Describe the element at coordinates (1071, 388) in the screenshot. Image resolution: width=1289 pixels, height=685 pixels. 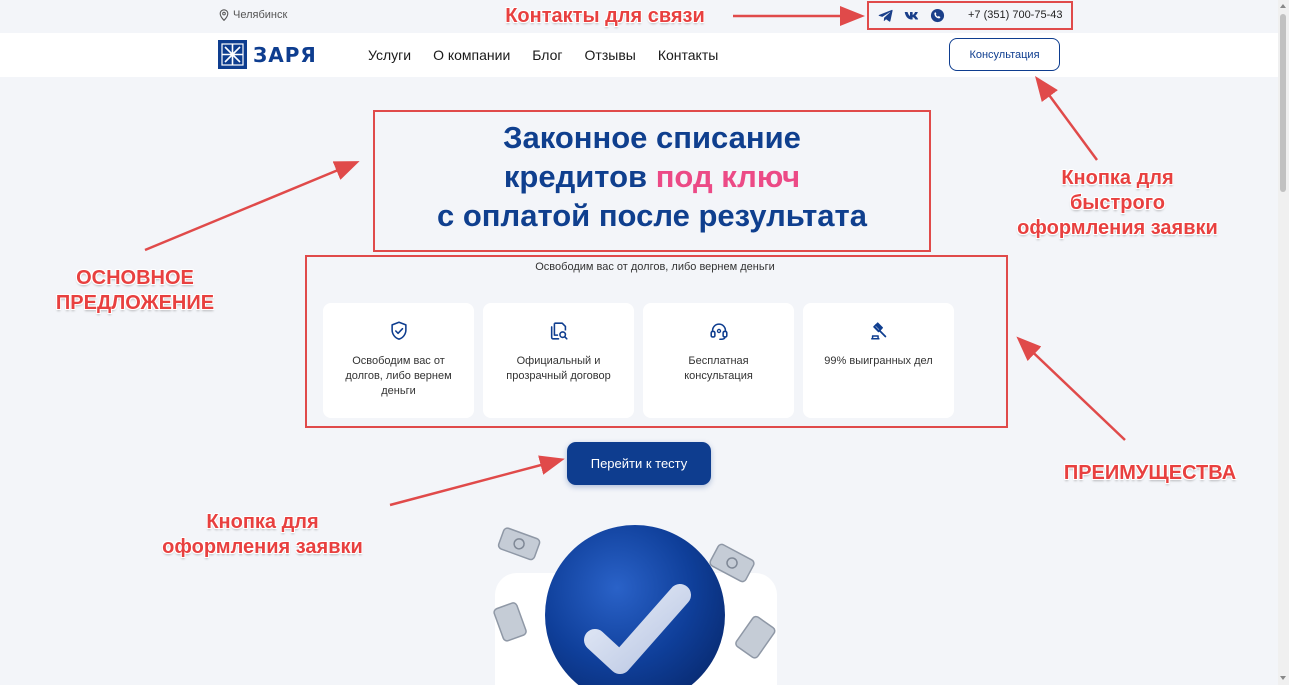
I see `arrow-advantages` at that location.